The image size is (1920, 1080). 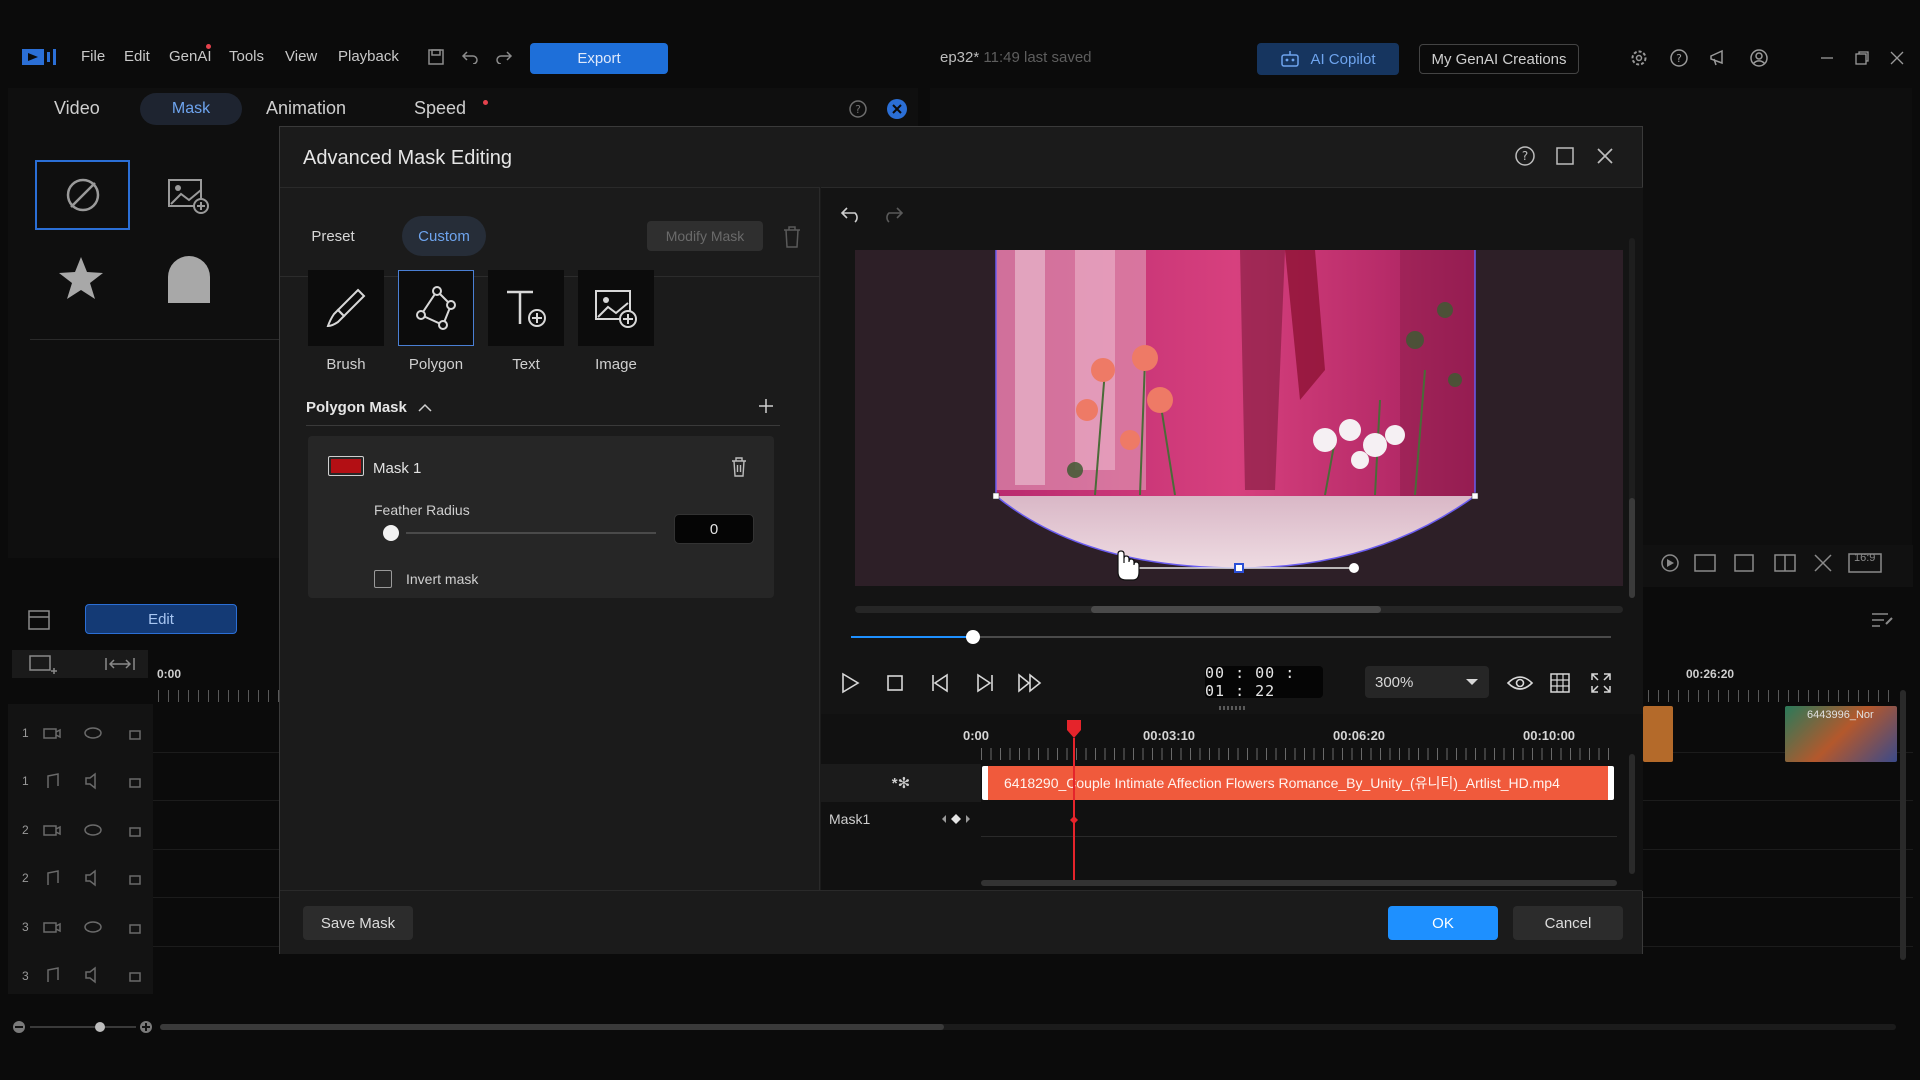 What do you see at coordinates (858, 109) in the screenshot?
I see `panel-help-icon: ?` at bounding box center [858, 109].